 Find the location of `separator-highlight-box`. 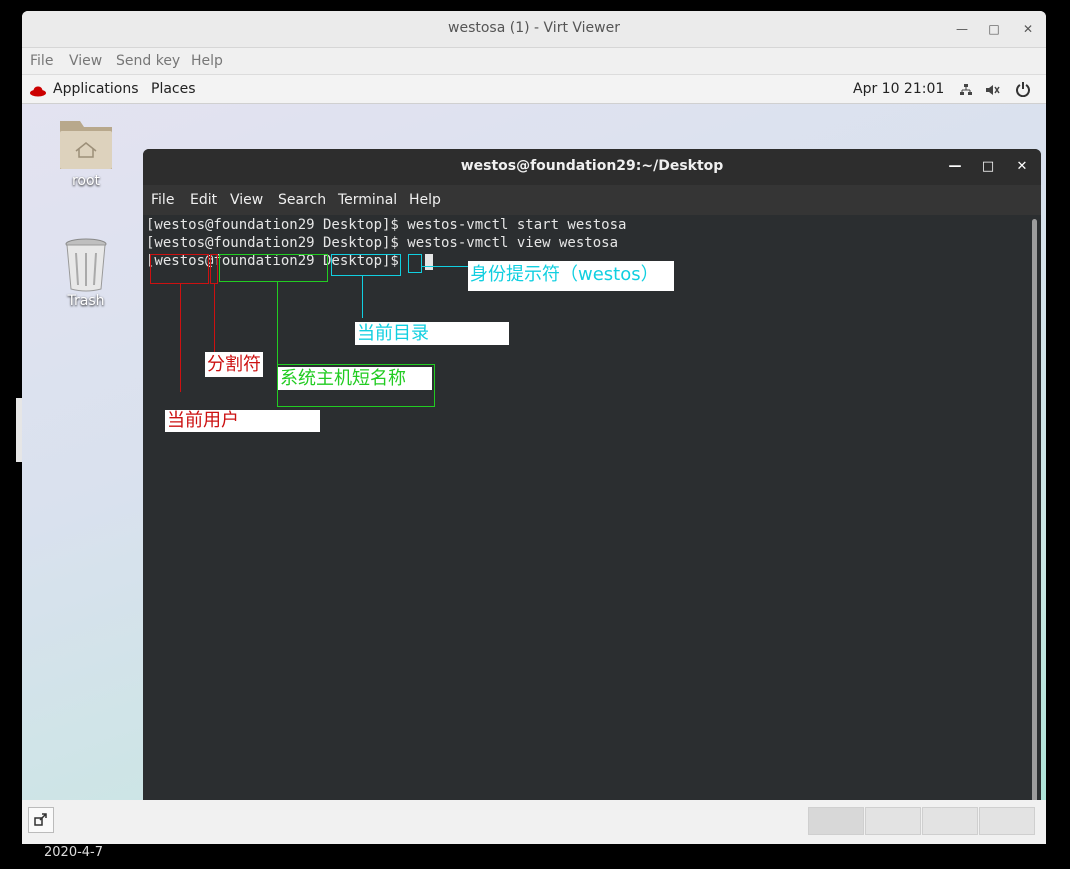

separator-highlight-box is located at coordinates (214, 269).